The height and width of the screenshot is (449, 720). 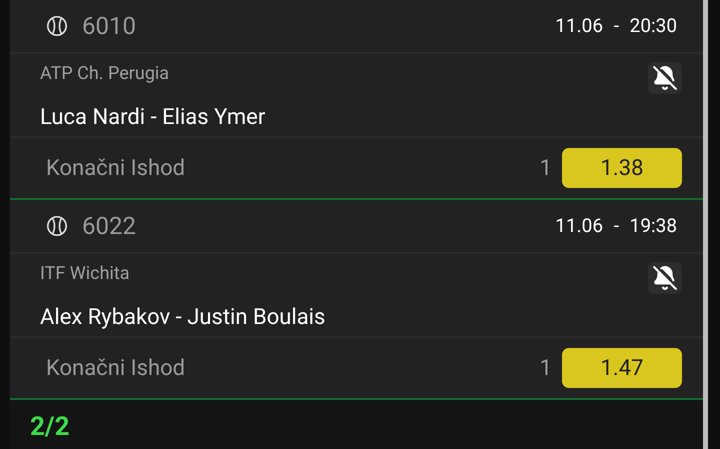 What do you see at coordinates (109, 226) in the screenshot?
I see `event-code: 6022` at bounding box center [109, 226].